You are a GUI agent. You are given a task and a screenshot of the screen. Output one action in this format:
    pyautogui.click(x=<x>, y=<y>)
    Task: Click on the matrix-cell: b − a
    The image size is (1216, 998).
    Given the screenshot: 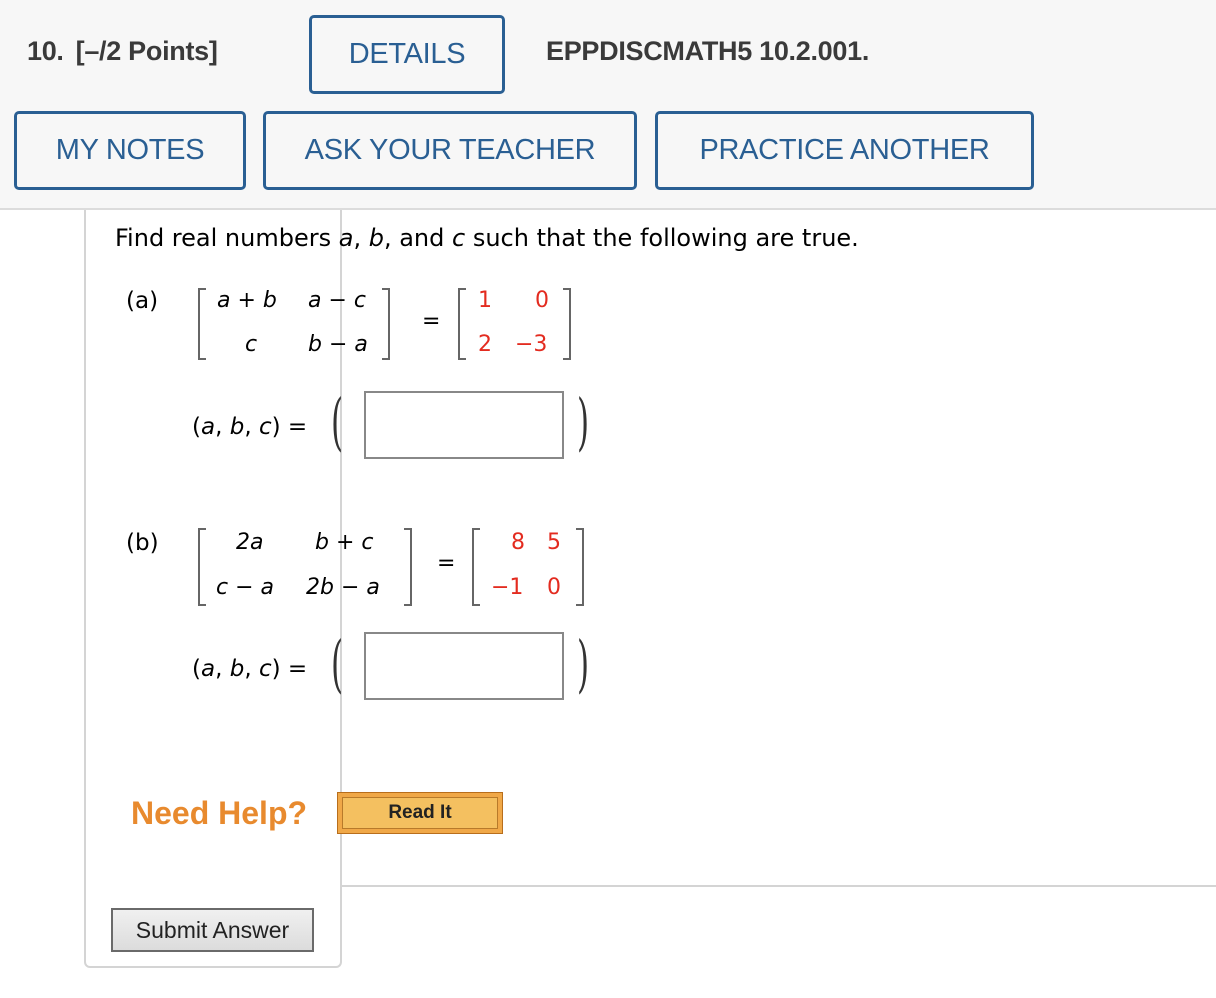 What is the action you would take?
    pyautogui.click(x=338, y=344)
    